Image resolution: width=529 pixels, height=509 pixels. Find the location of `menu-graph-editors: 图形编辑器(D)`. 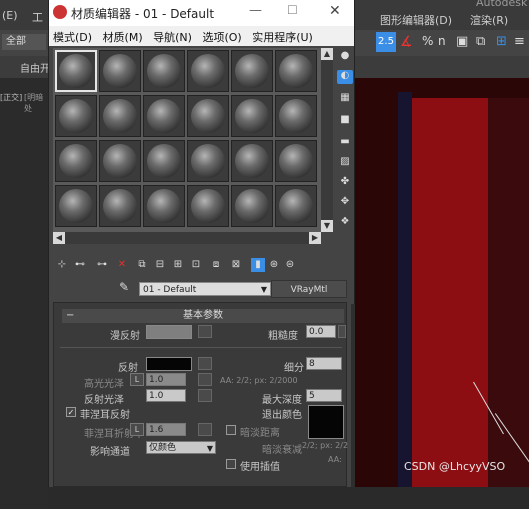

menu-graph-editors: 图形编辑器(D) is located at coordinates (416, 20).